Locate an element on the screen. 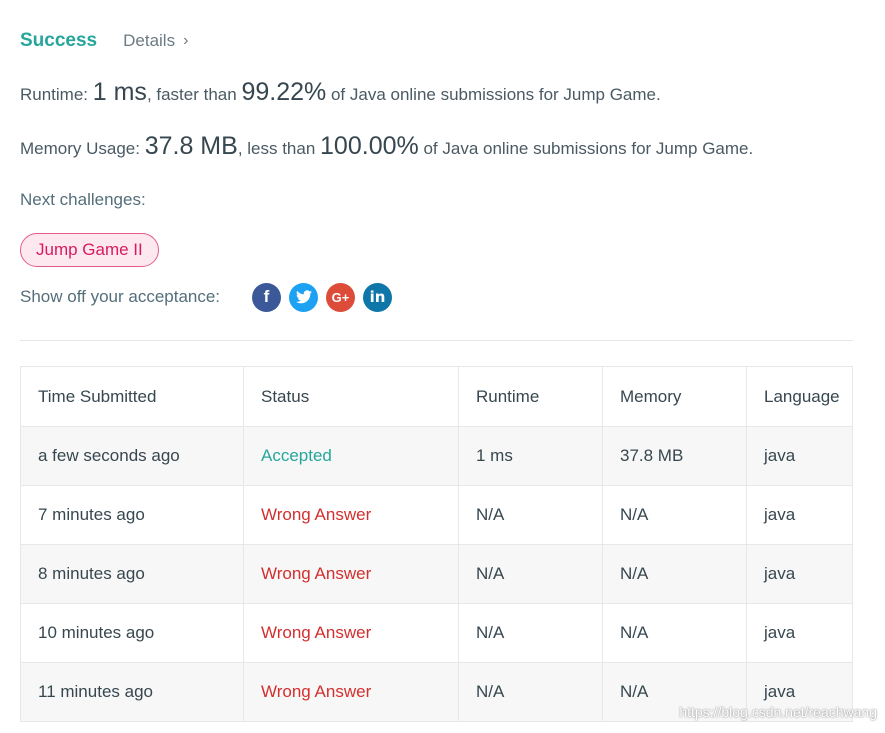 The height and width of the screenshot is (733, 885). google-plus-icon: G+ is located at coordinates (340, 297).